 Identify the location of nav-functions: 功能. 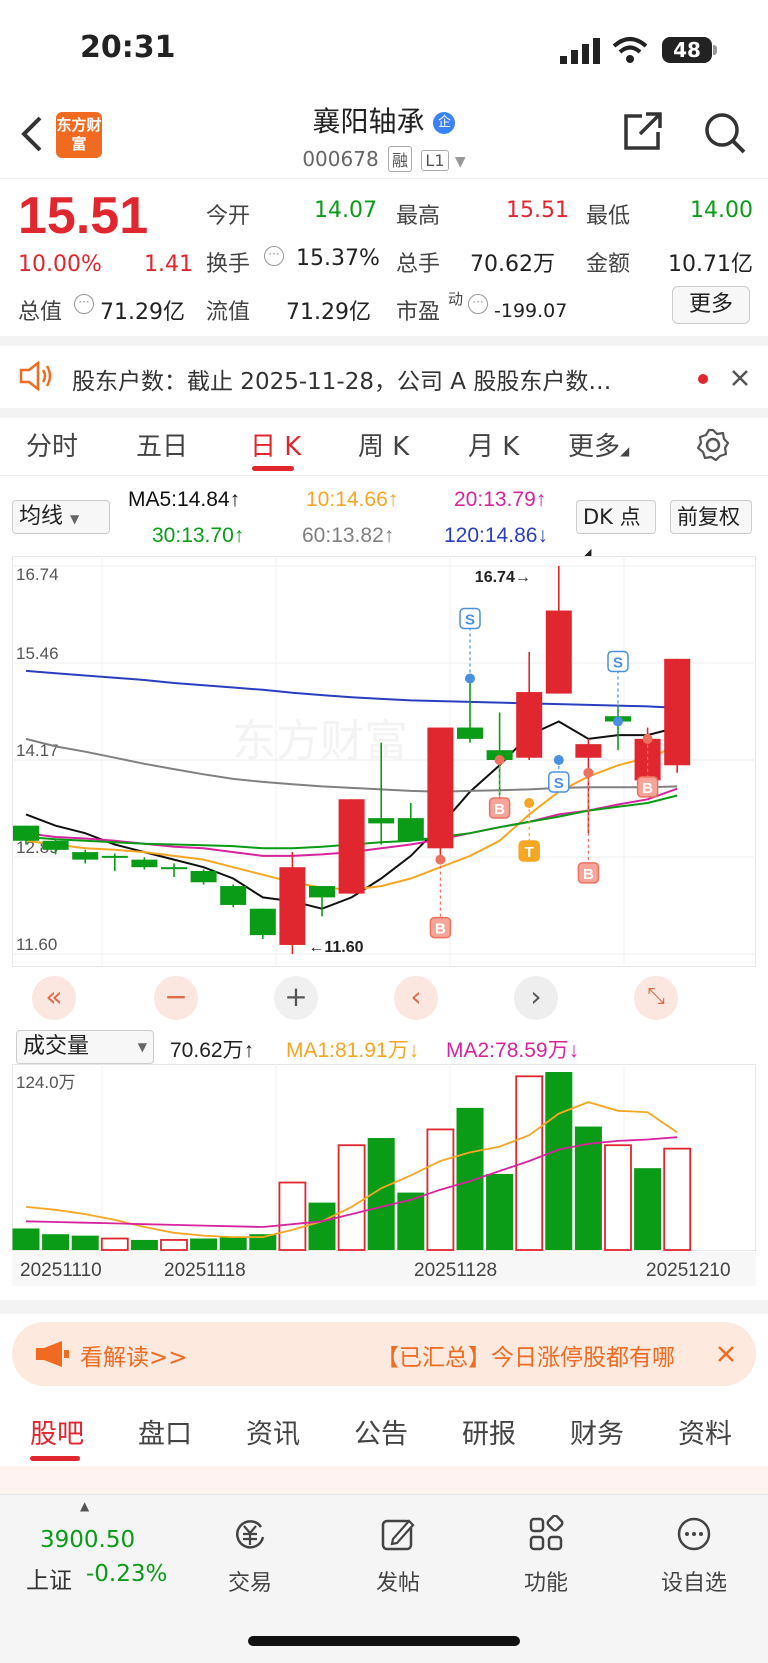
(546, 1555).